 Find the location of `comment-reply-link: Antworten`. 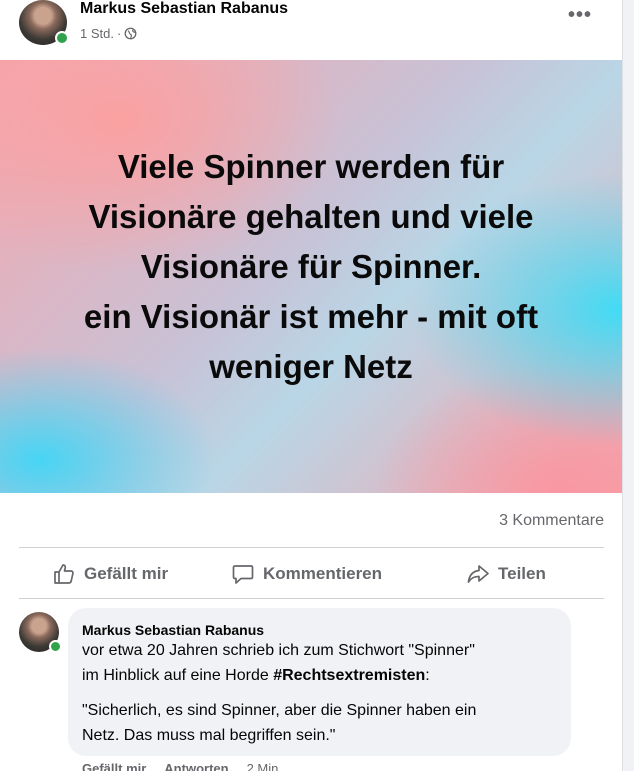

comment-reply-link: Antworten is located at coordinates (196, 766).